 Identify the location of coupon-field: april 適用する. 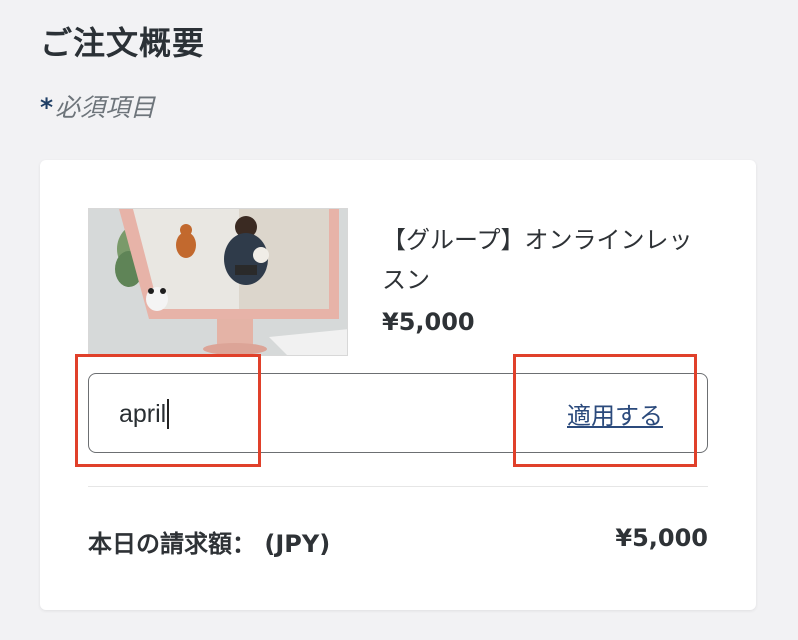
(398, 413).